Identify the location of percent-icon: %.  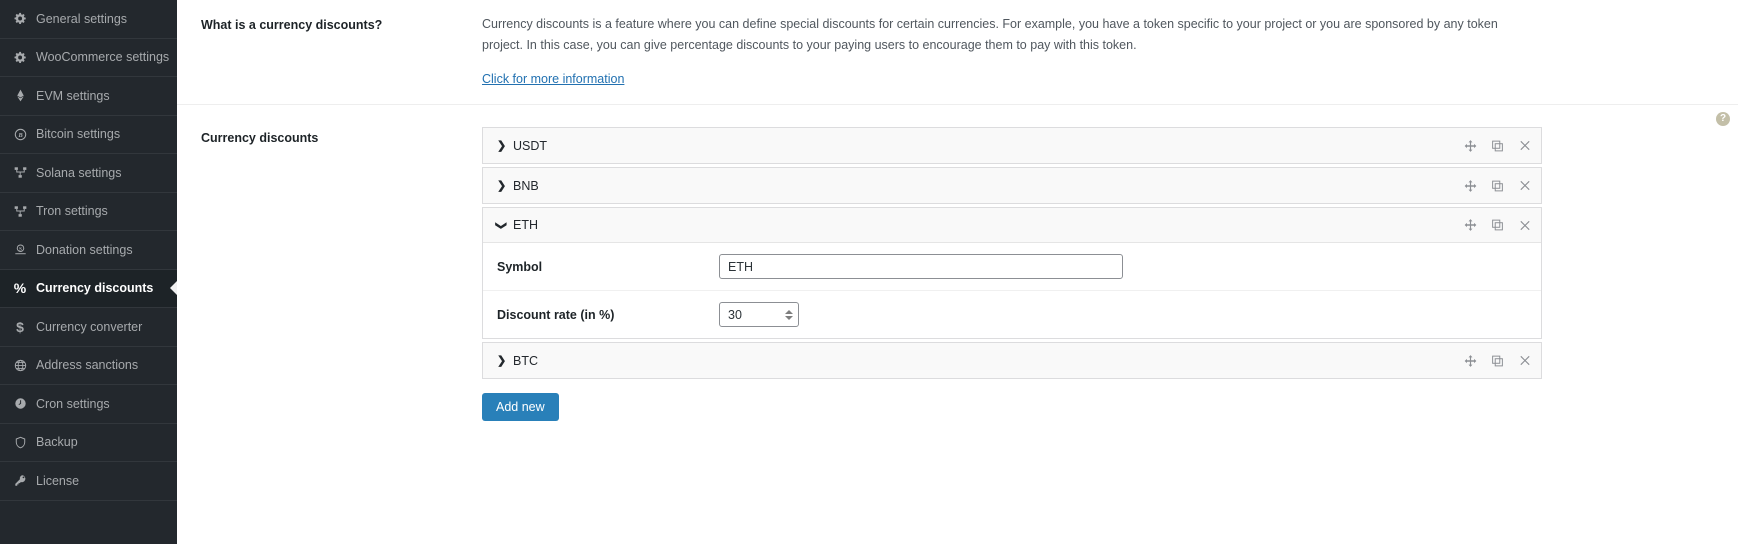
(20, 288).